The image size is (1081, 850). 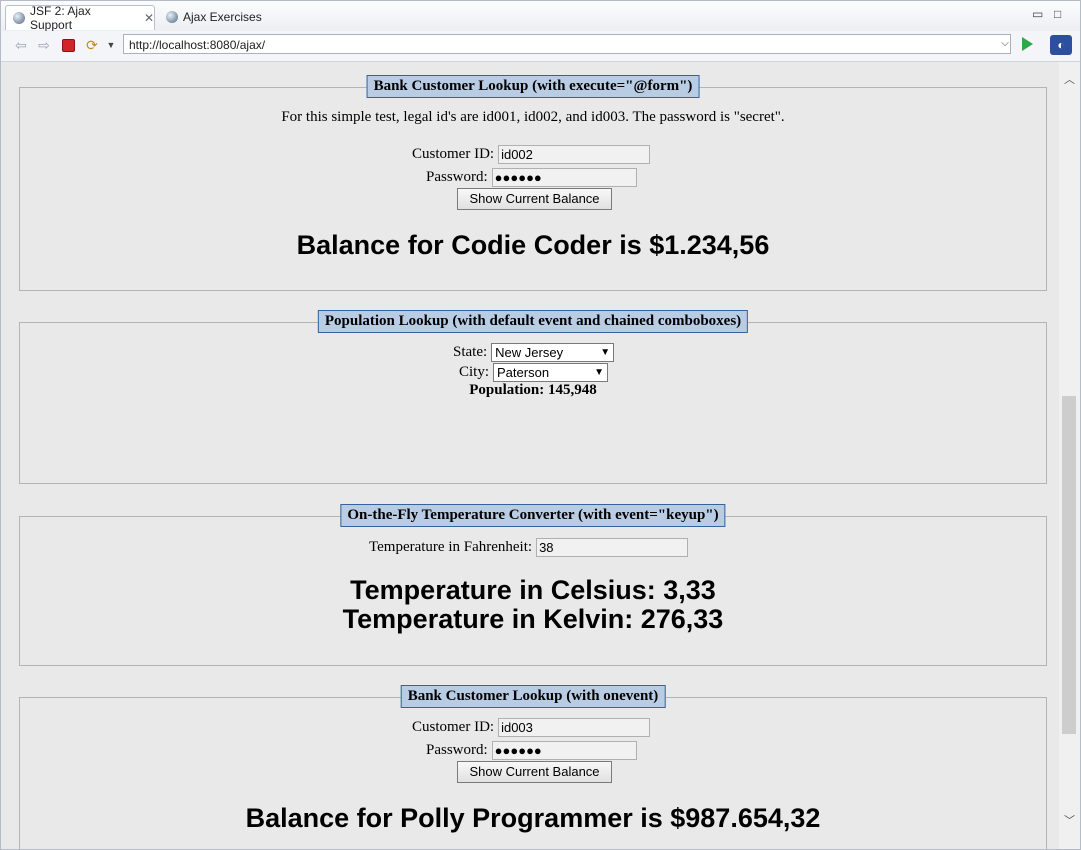 What do you see at coordinates (92, 45) in the screenshot?
I see `refresh-icon: ⟳` at bounding box center [92, 45].